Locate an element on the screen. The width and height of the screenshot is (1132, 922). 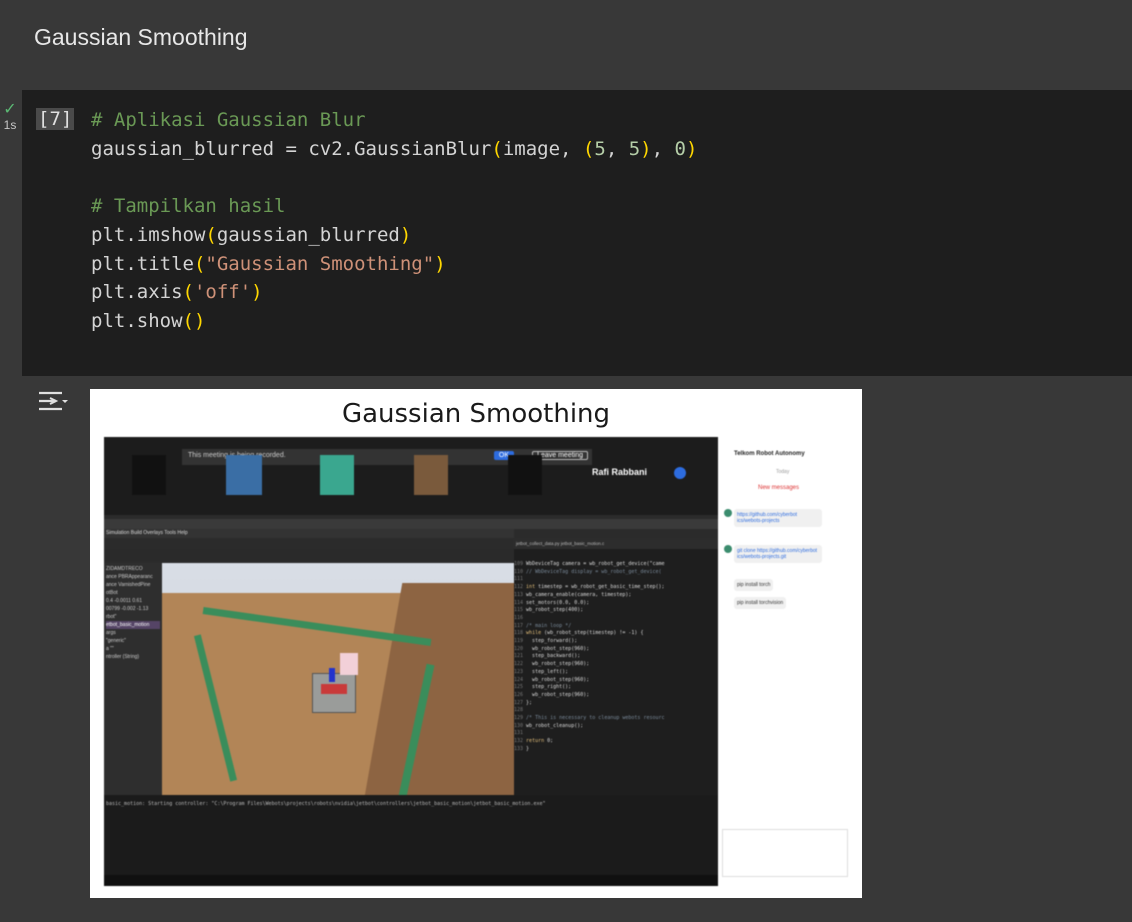
code-line: plt.show() is located at coordinates (148, 320).